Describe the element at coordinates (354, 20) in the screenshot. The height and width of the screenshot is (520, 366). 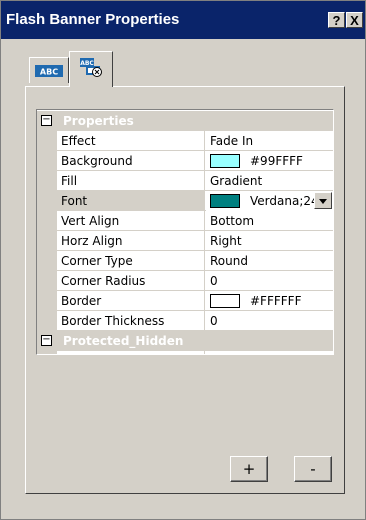
I see `close-button: X` at that location.